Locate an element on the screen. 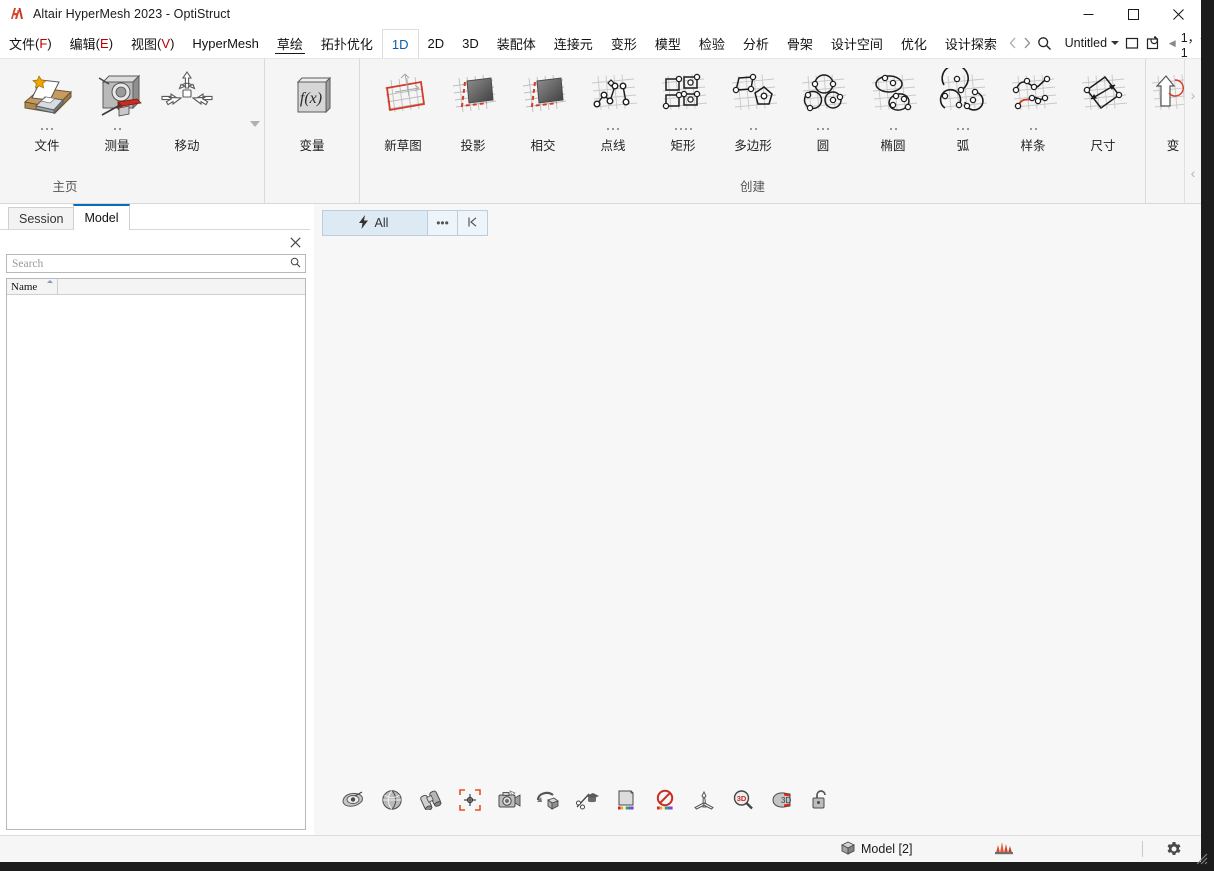 The width and height of the screenshot is (1214, 871). measure-tool-icon is located at coordinates (117, 96).